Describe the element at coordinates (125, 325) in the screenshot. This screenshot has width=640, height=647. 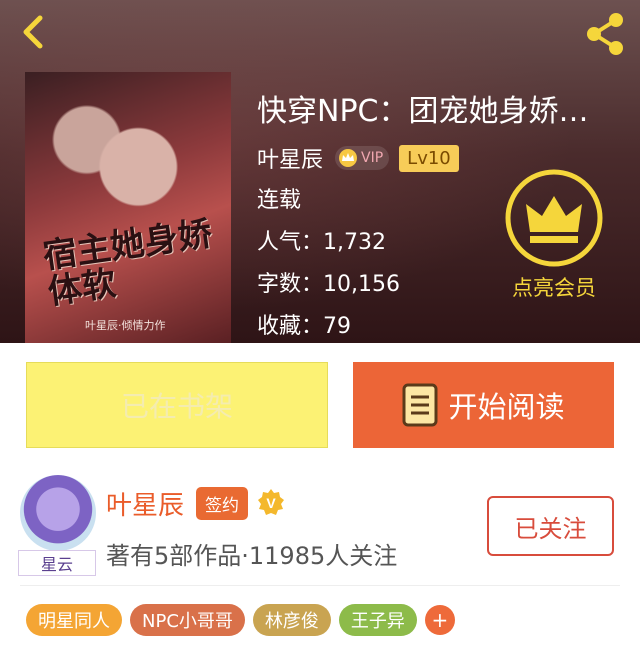
I see `cover-author: 叶星辰·倾情力作` at that location.